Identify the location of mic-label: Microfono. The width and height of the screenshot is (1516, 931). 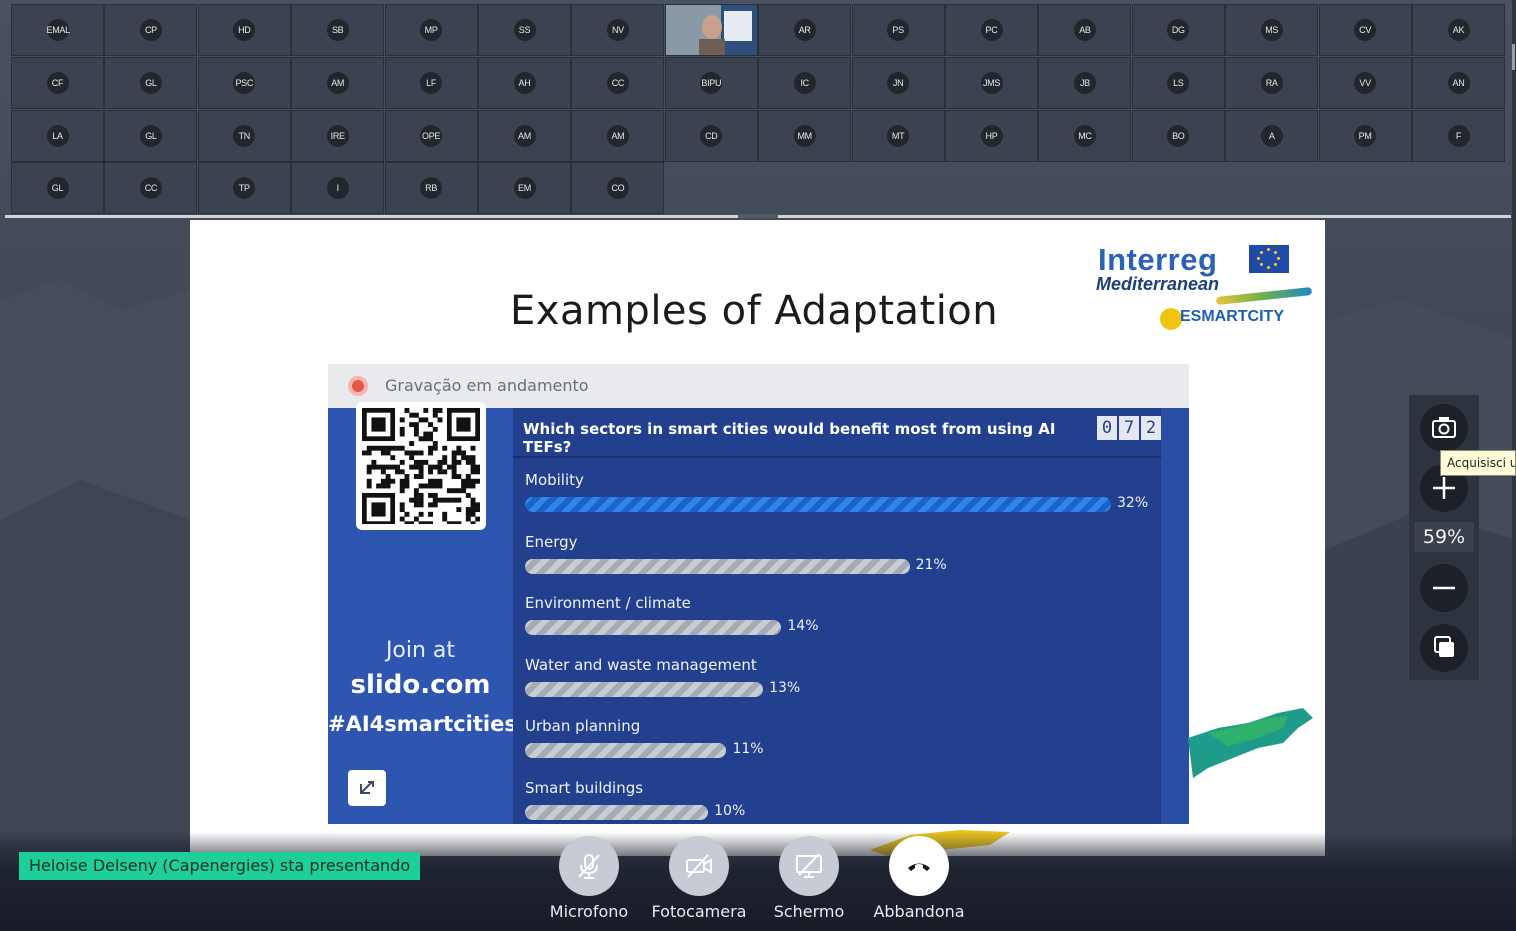
(589, 911).